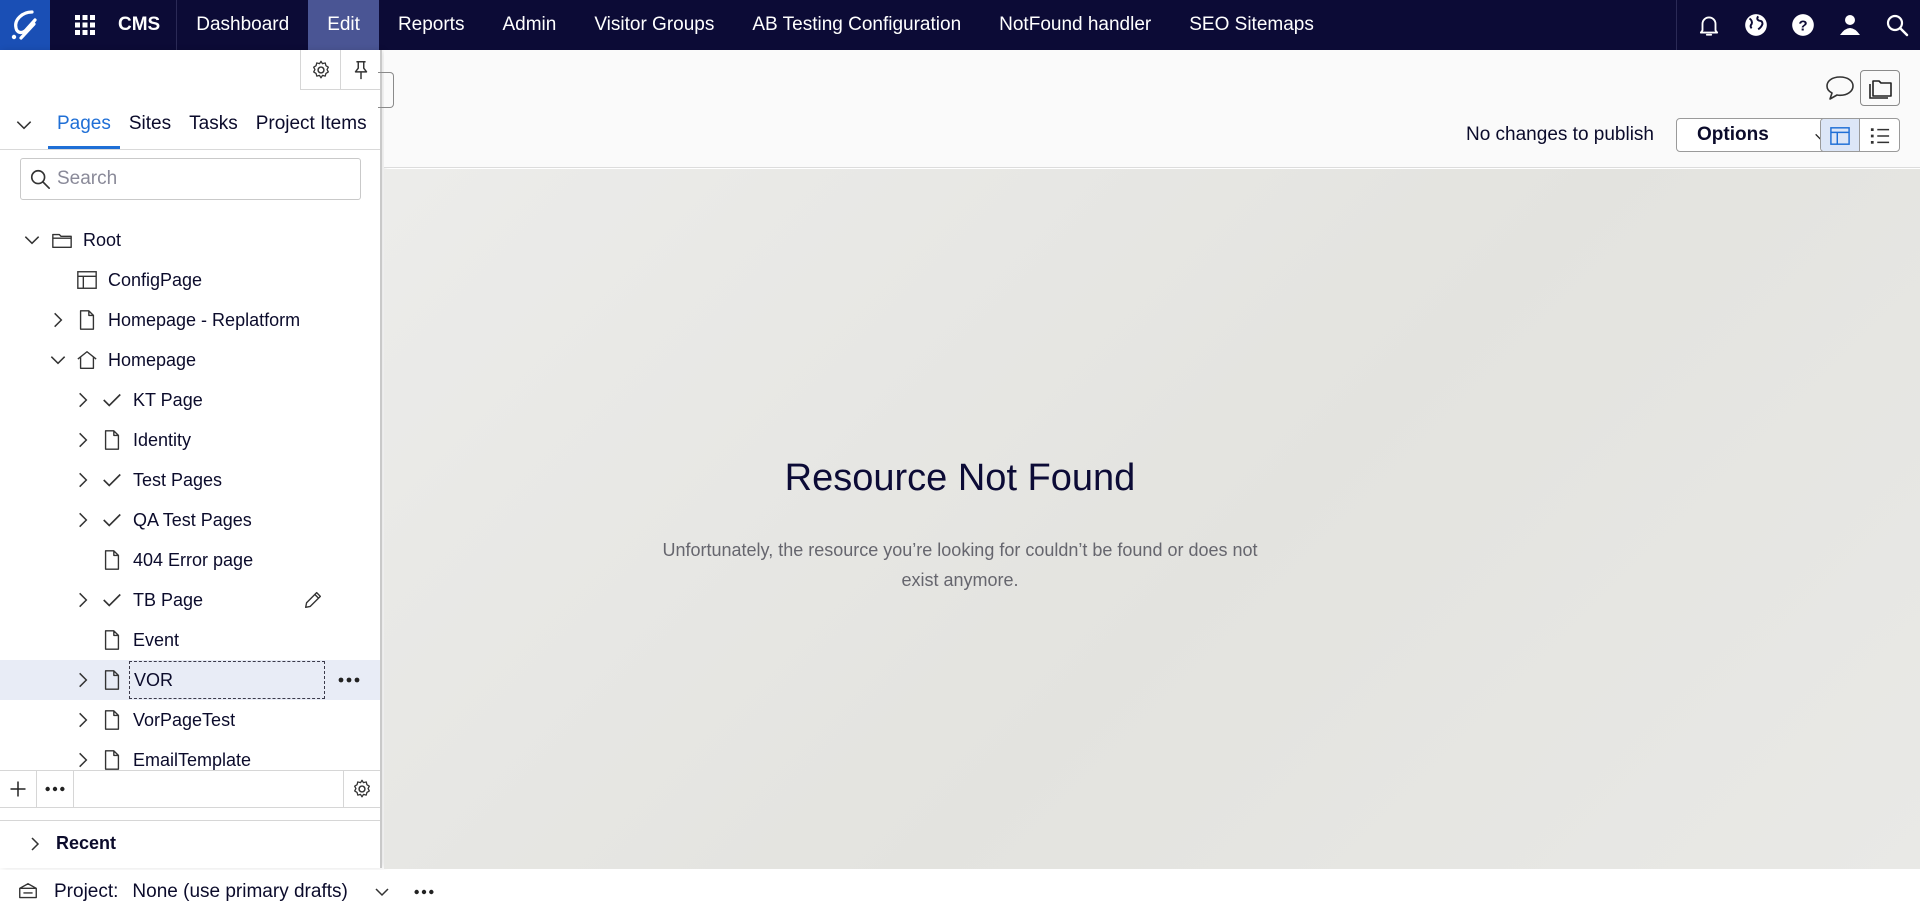 This screenshot has height=913, width=1920. Describe the element at coordinates (155, 279) in the screenshot. I see `tree-node-label: ConfigPage` at that location.